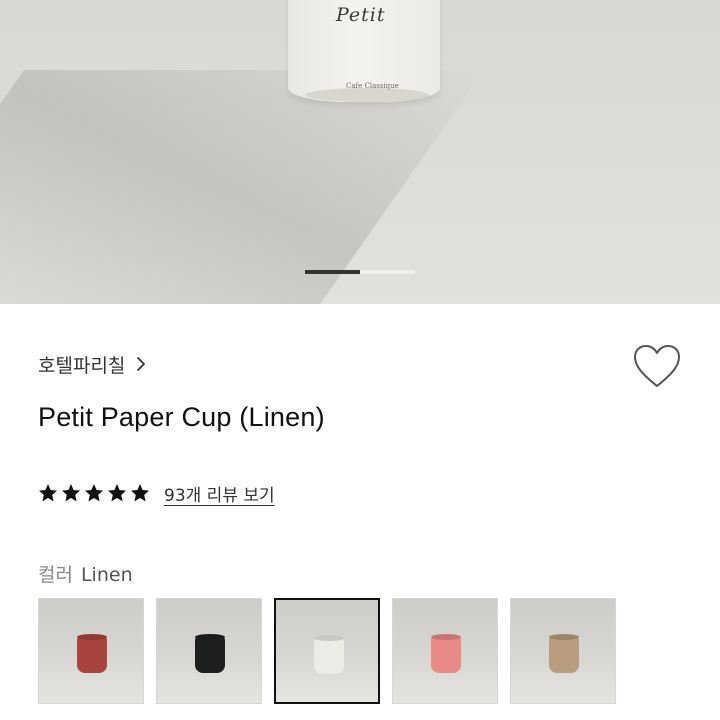  What do you see at coordinates (361, 15) in the screenshot?
I see `cup-print-logo: Petit` at bounding box center [361, 15].